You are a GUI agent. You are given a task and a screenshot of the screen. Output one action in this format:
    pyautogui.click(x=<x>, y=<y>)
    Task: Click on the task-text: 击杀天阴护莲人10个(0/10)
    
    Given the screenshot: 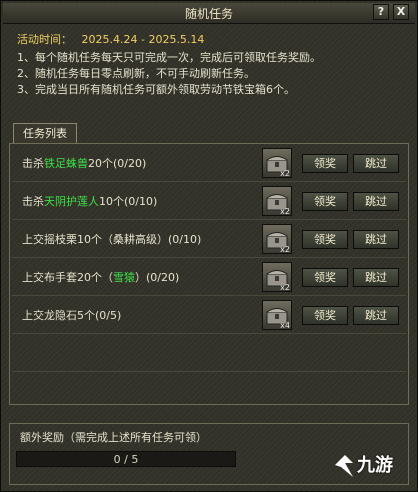 What is the action you would take?
    pyautogui.click(x=89, y=201)
    